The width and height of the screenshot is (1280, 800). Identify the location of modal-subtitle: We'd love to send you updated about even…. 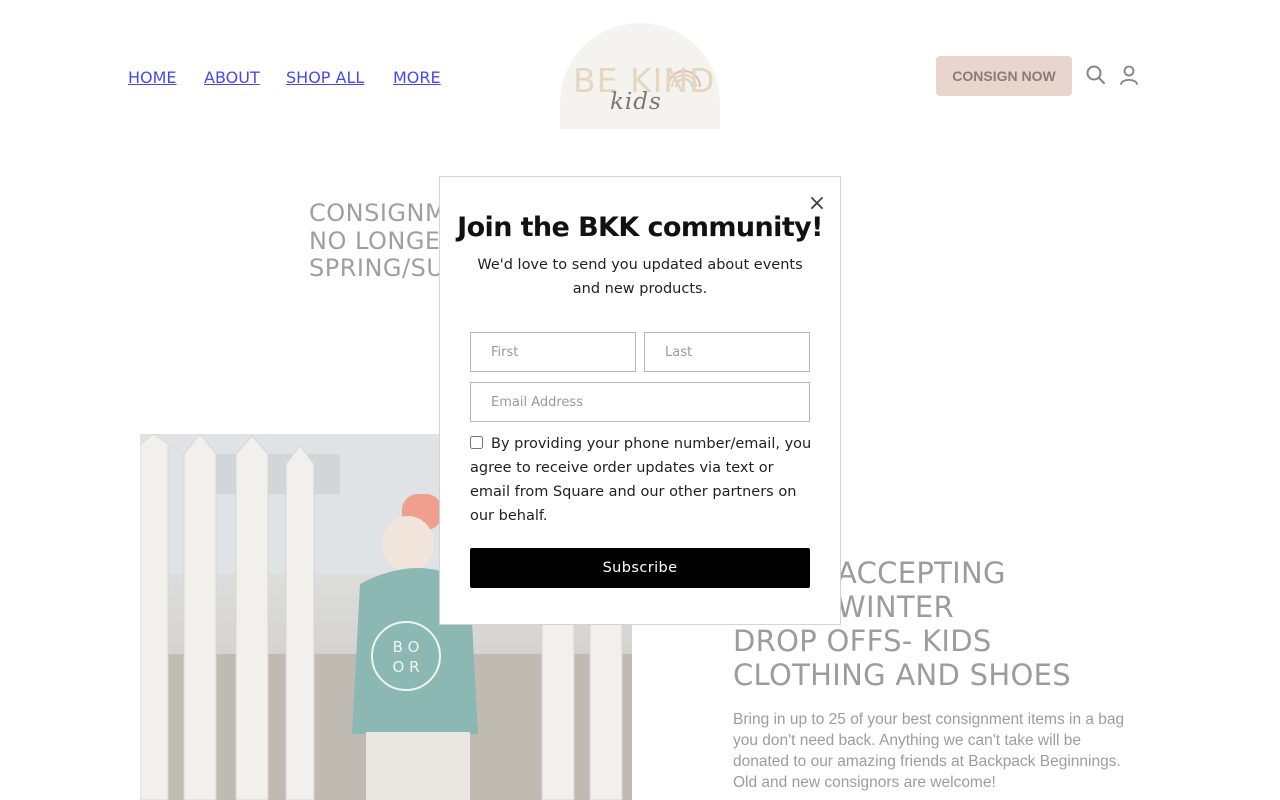
(640, 277).